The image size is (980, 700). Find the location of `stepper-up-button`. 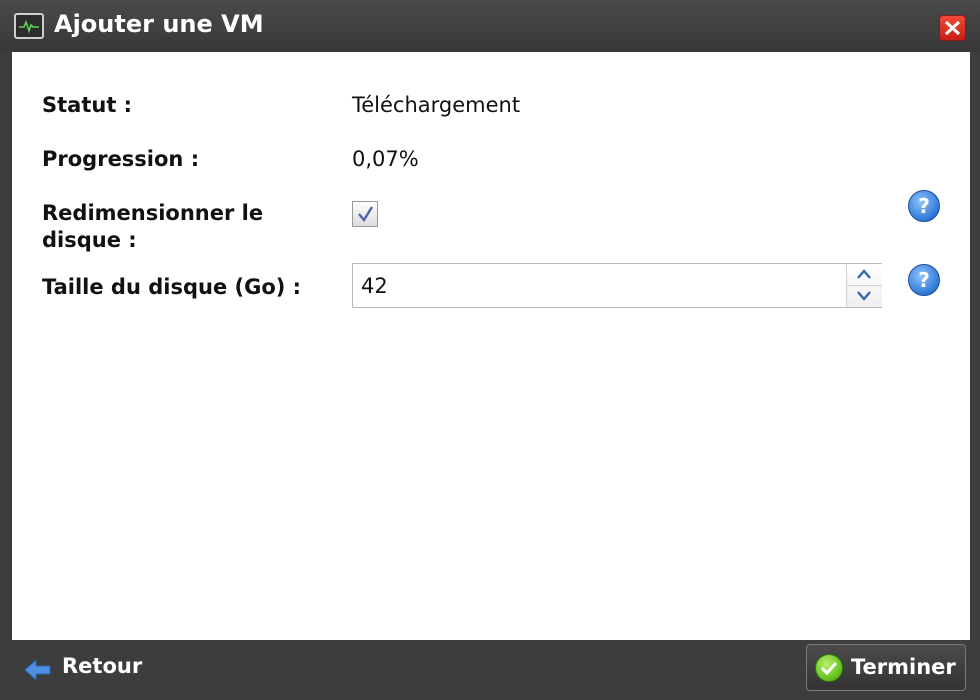

stepper-up-button is located at coordinates (864, 275).